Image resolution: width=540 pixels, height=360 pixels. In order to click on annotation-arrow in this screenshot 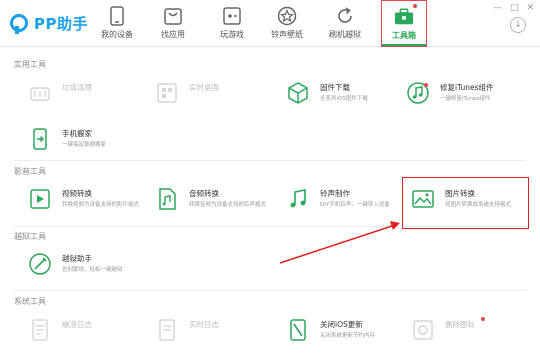, I will do `click(339, 242)`.